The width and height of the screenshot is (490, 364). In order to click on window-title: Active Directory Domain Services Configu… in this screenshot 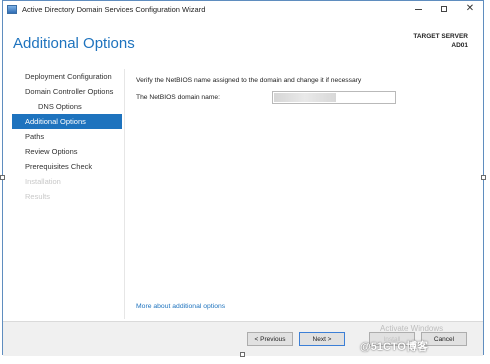, I will do `click(114, 9)`.